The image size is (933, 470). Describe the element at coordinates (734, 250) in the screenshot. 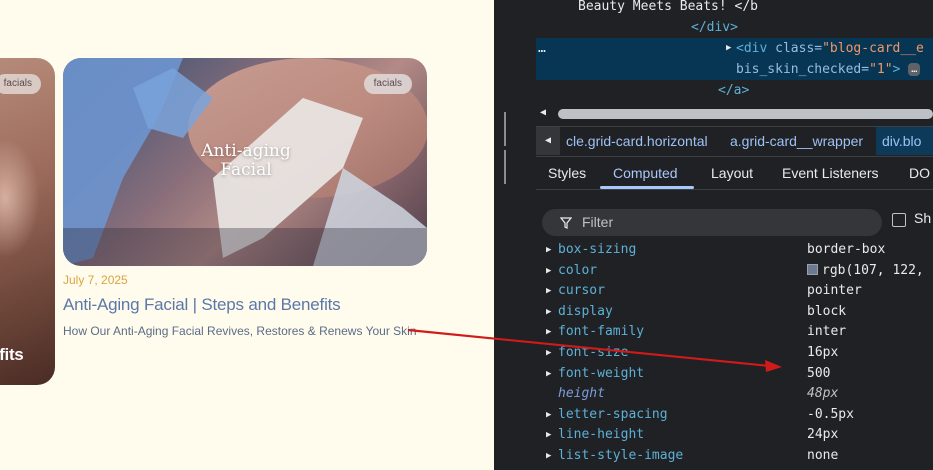

I see `computed-property-row: ▶ box-sizing border-box` at that location.